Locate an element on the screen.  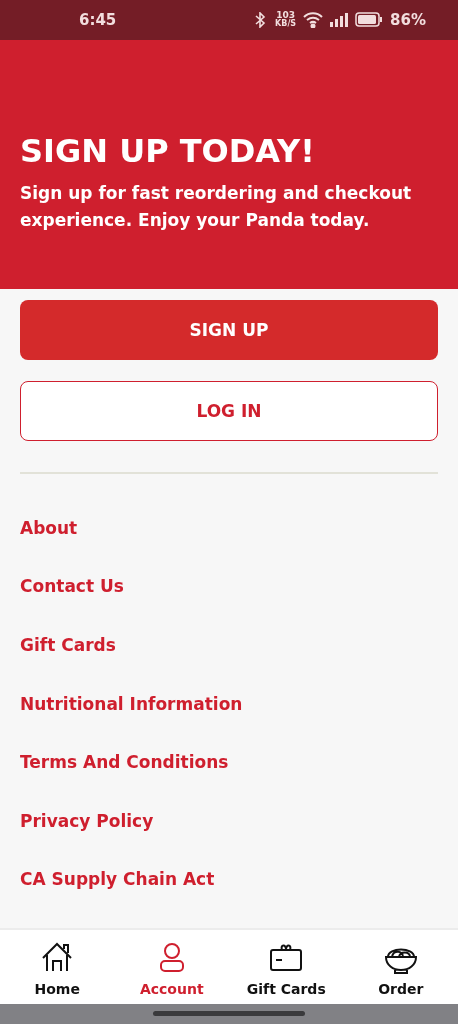
nav-tab: Account is located at coordinates (171, 966).